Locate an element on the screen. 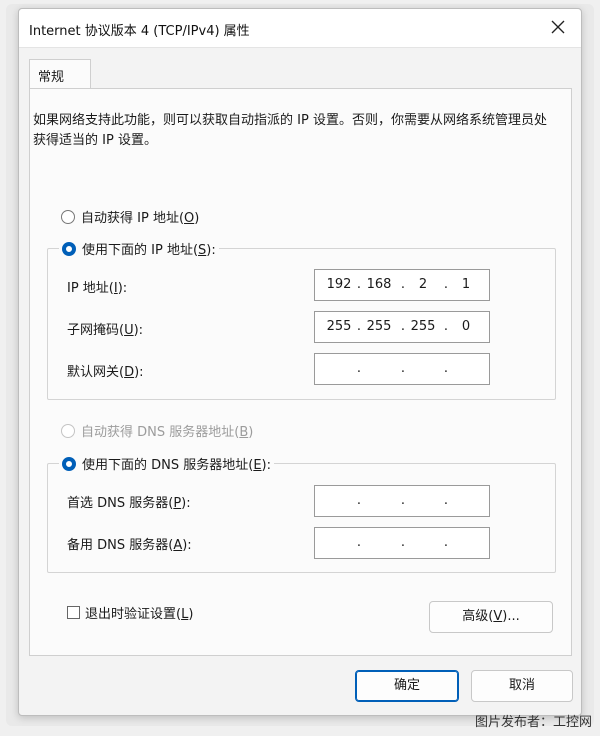 The height and width of the screenshot is (736, 600). manual-dns-label: 使用下面的 DNS 服务器地址(E): is located at coordinates (176, 465).